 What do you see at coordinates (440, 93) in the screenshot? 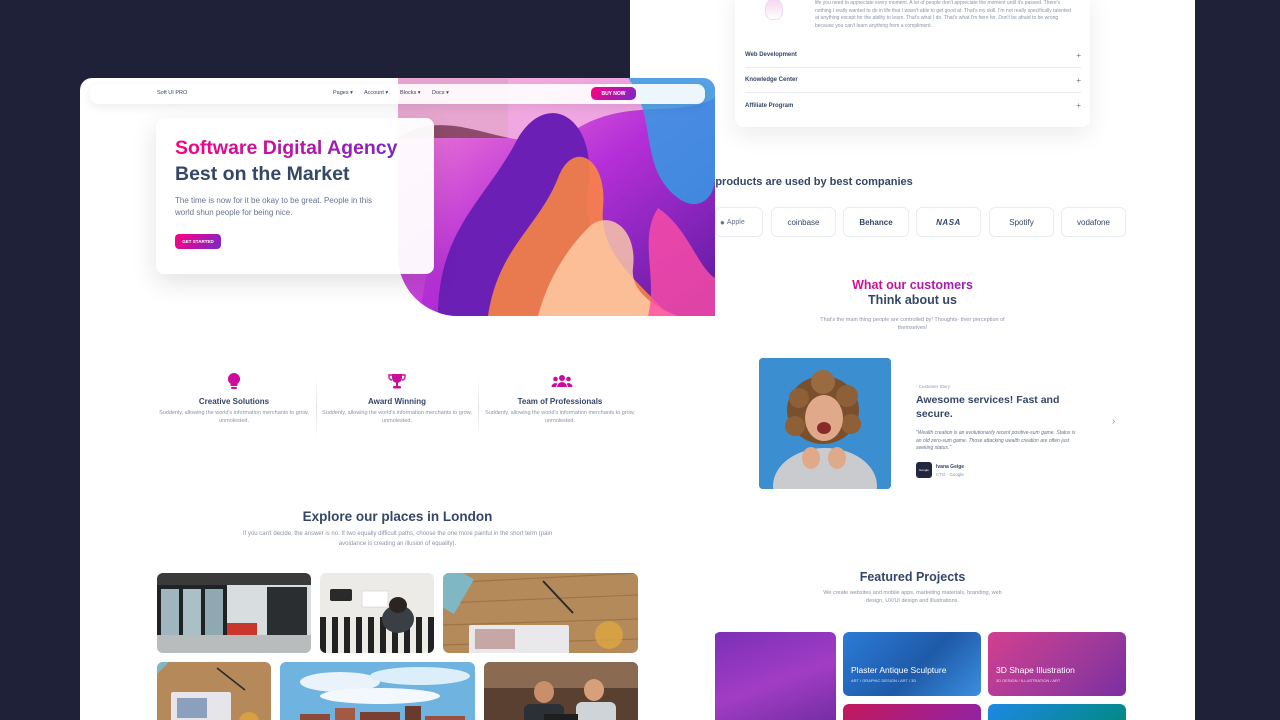
I see `nav-item-docs: Docs ▾` at bounding box center [440, 93].